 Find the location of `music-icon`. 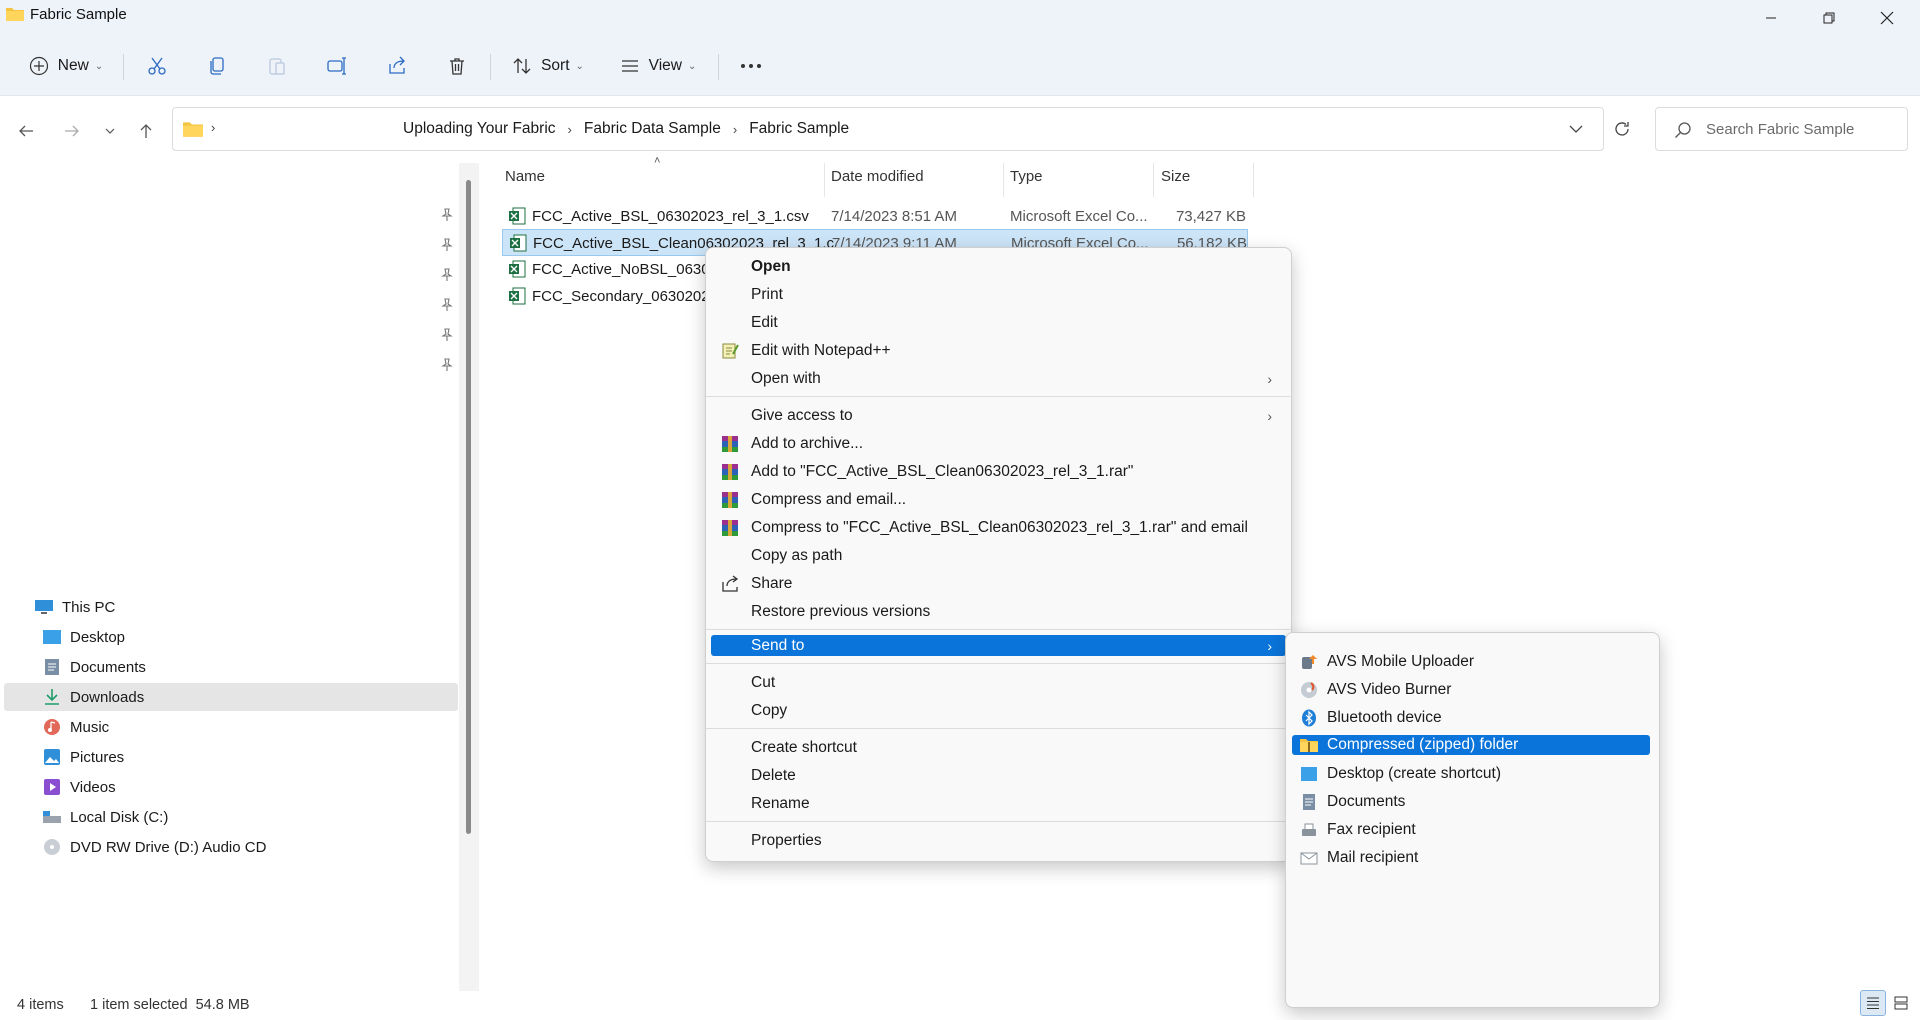

music-icon is located at coordinates (52, 727).